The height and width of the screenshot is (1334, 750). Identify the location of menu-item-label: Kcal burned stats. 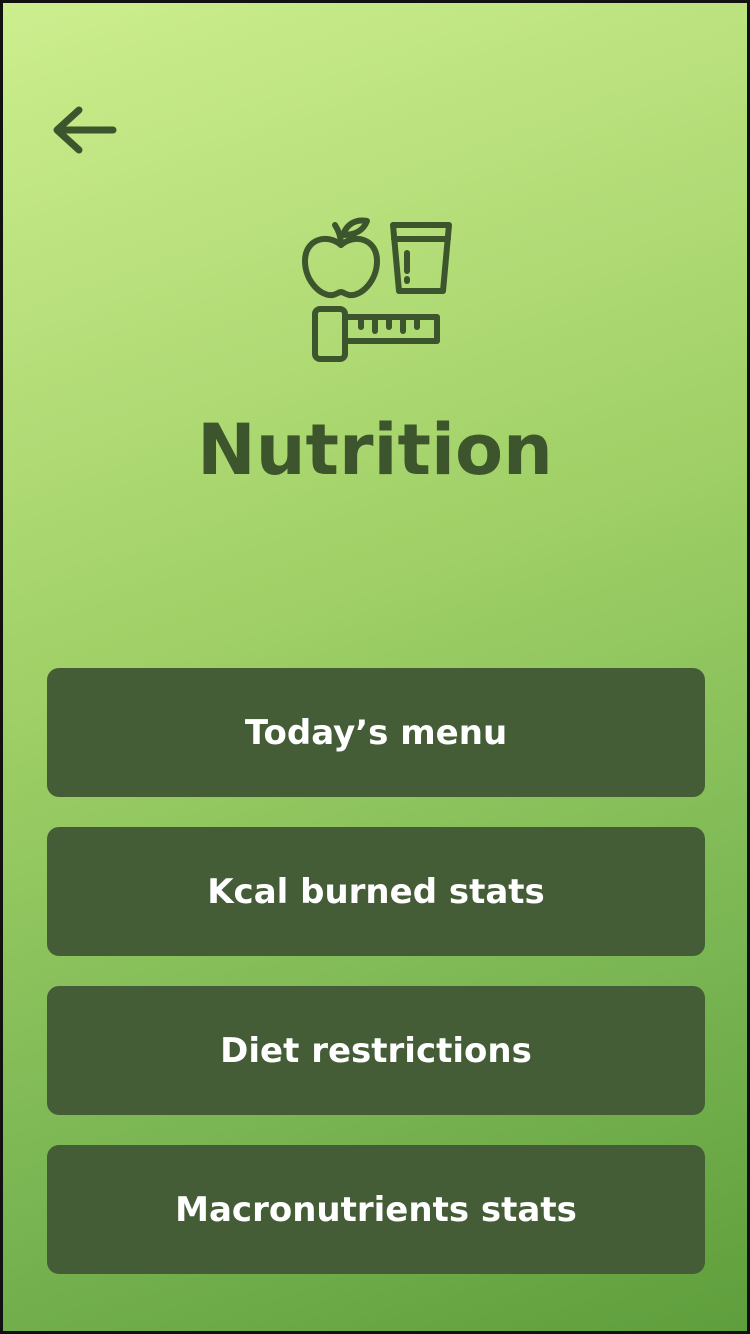
(376, 891).